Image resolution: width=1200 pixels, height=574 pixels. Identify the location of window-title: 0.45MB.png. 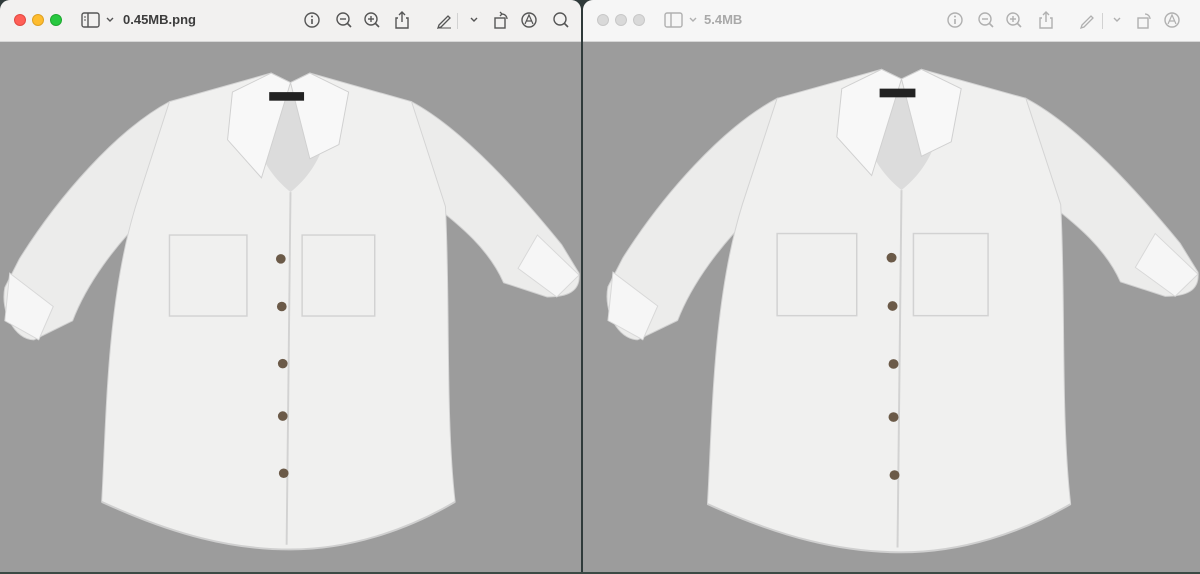
(159, 19).